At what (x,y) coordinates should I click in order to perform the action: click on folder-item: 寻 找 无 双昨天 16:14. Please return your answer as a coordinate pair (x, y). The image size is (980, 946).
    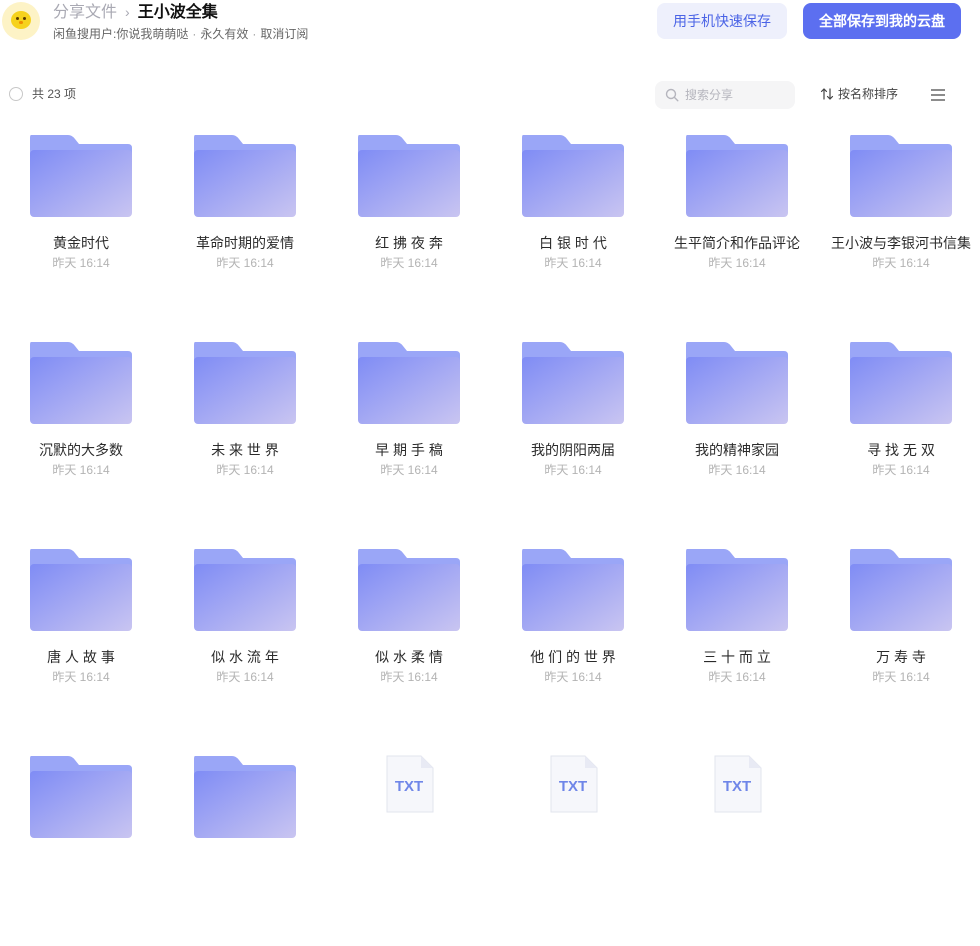
    Looking at the image, I should click on (901, 432).